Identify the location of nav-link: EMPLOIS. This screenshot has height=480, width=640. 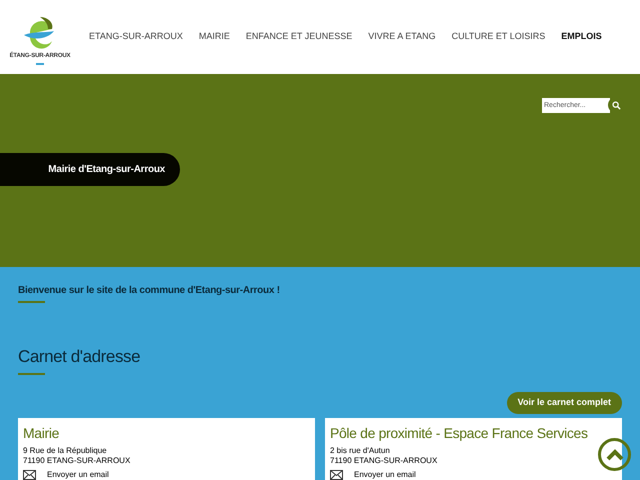
(581, 37).